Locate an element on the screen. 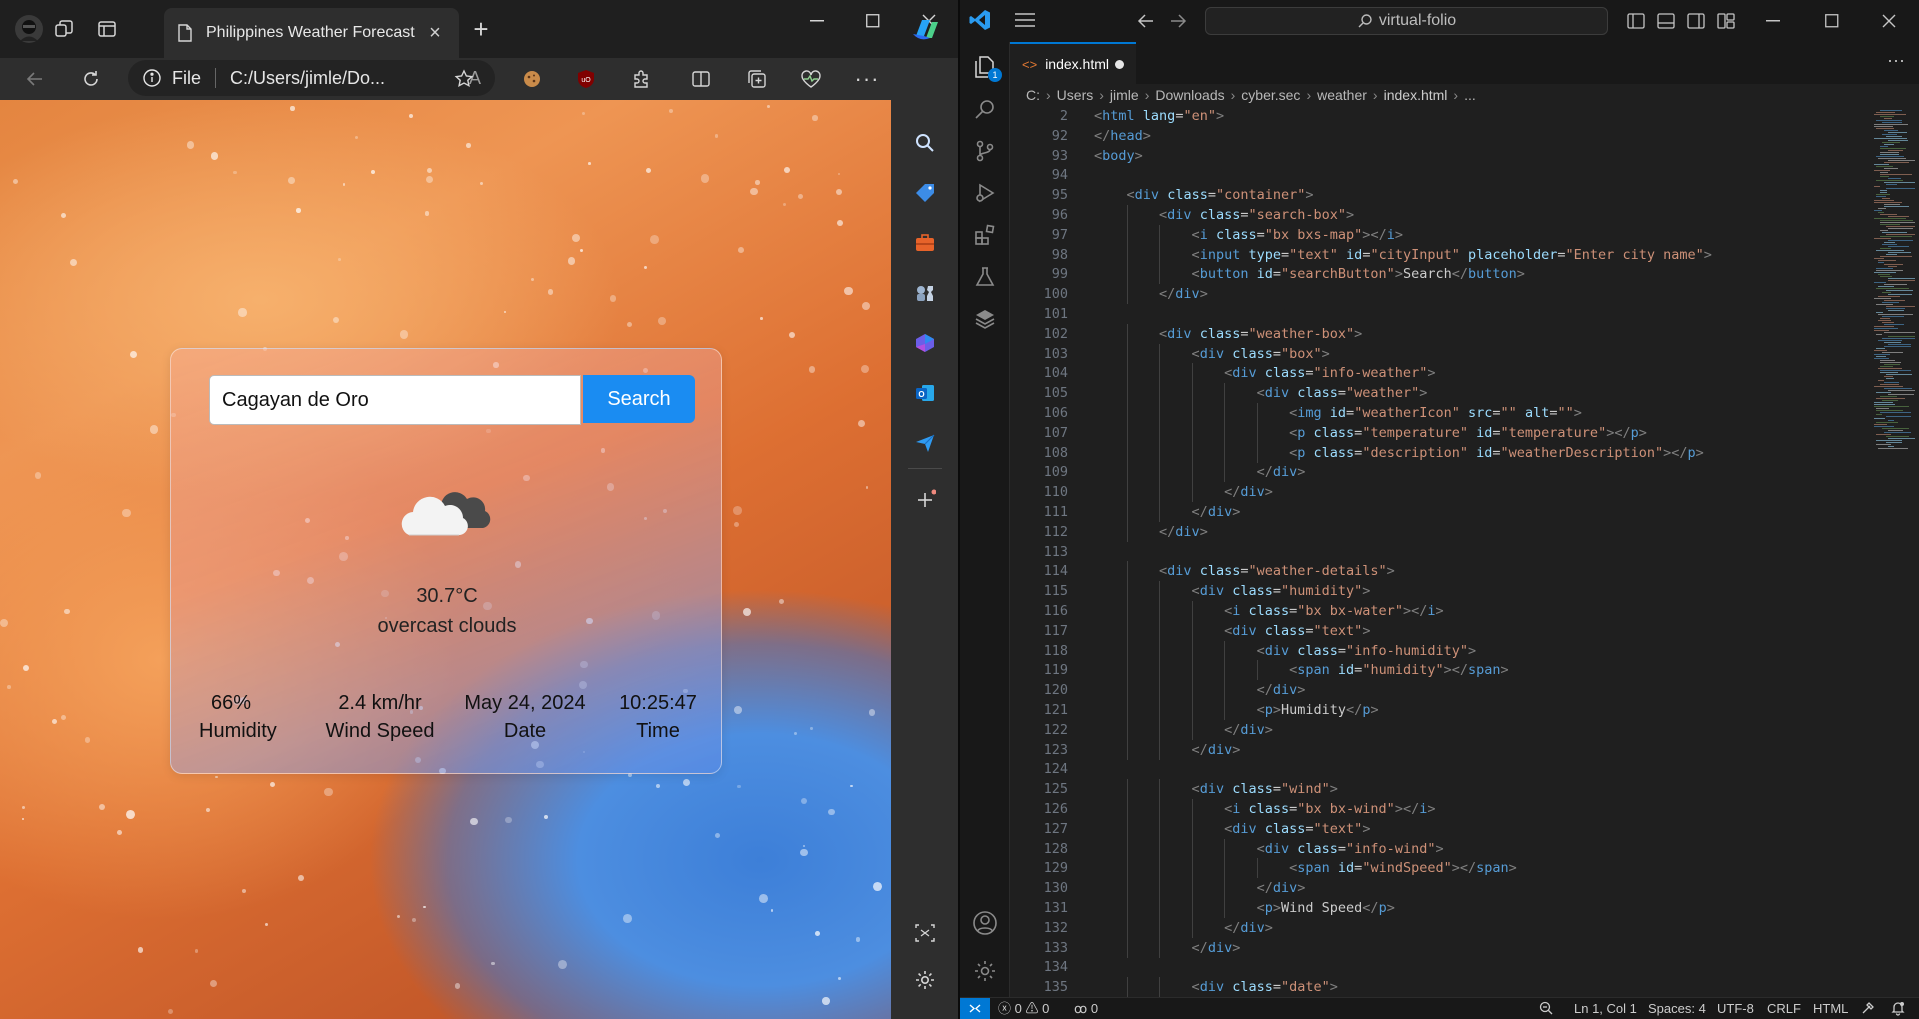 Image resolution: width=1919 pixels, height=1019 pixels. designer-icon is located at coordinates (925, 343).